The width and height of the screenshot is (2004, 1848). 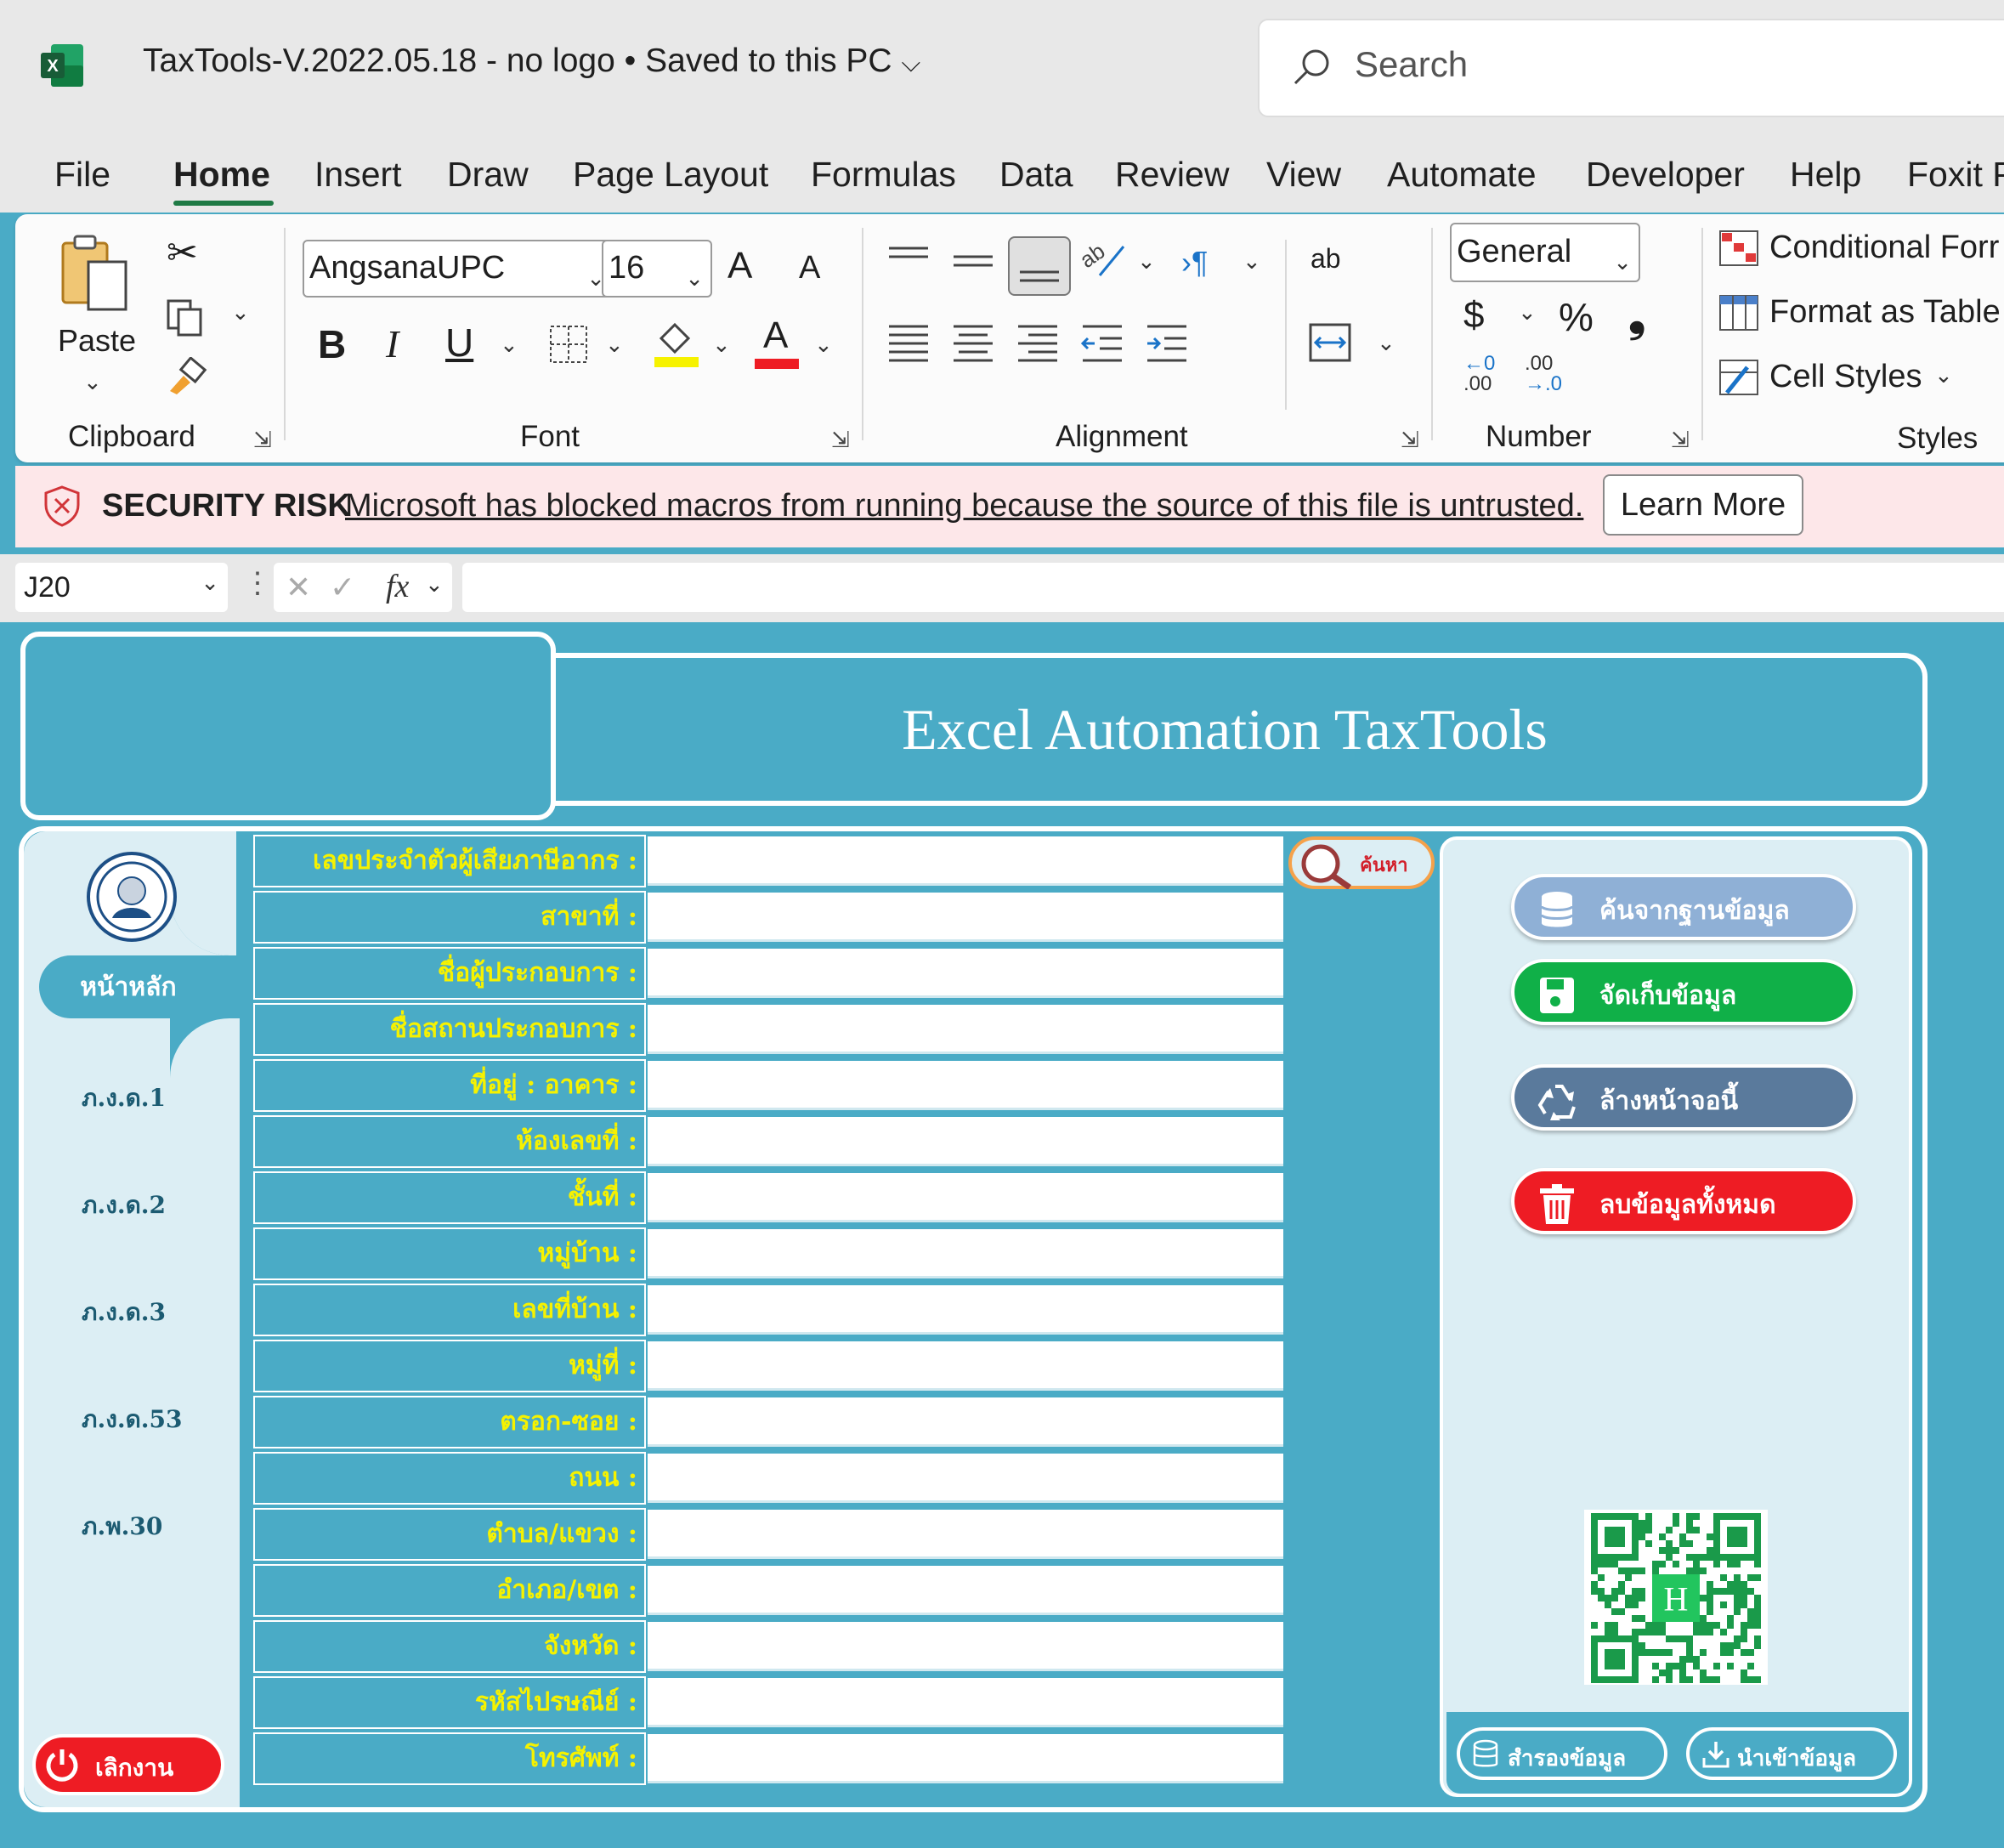 I want to click on currency-dropdown-chevron-icon: ⌄, so click(x=1527, y=312).